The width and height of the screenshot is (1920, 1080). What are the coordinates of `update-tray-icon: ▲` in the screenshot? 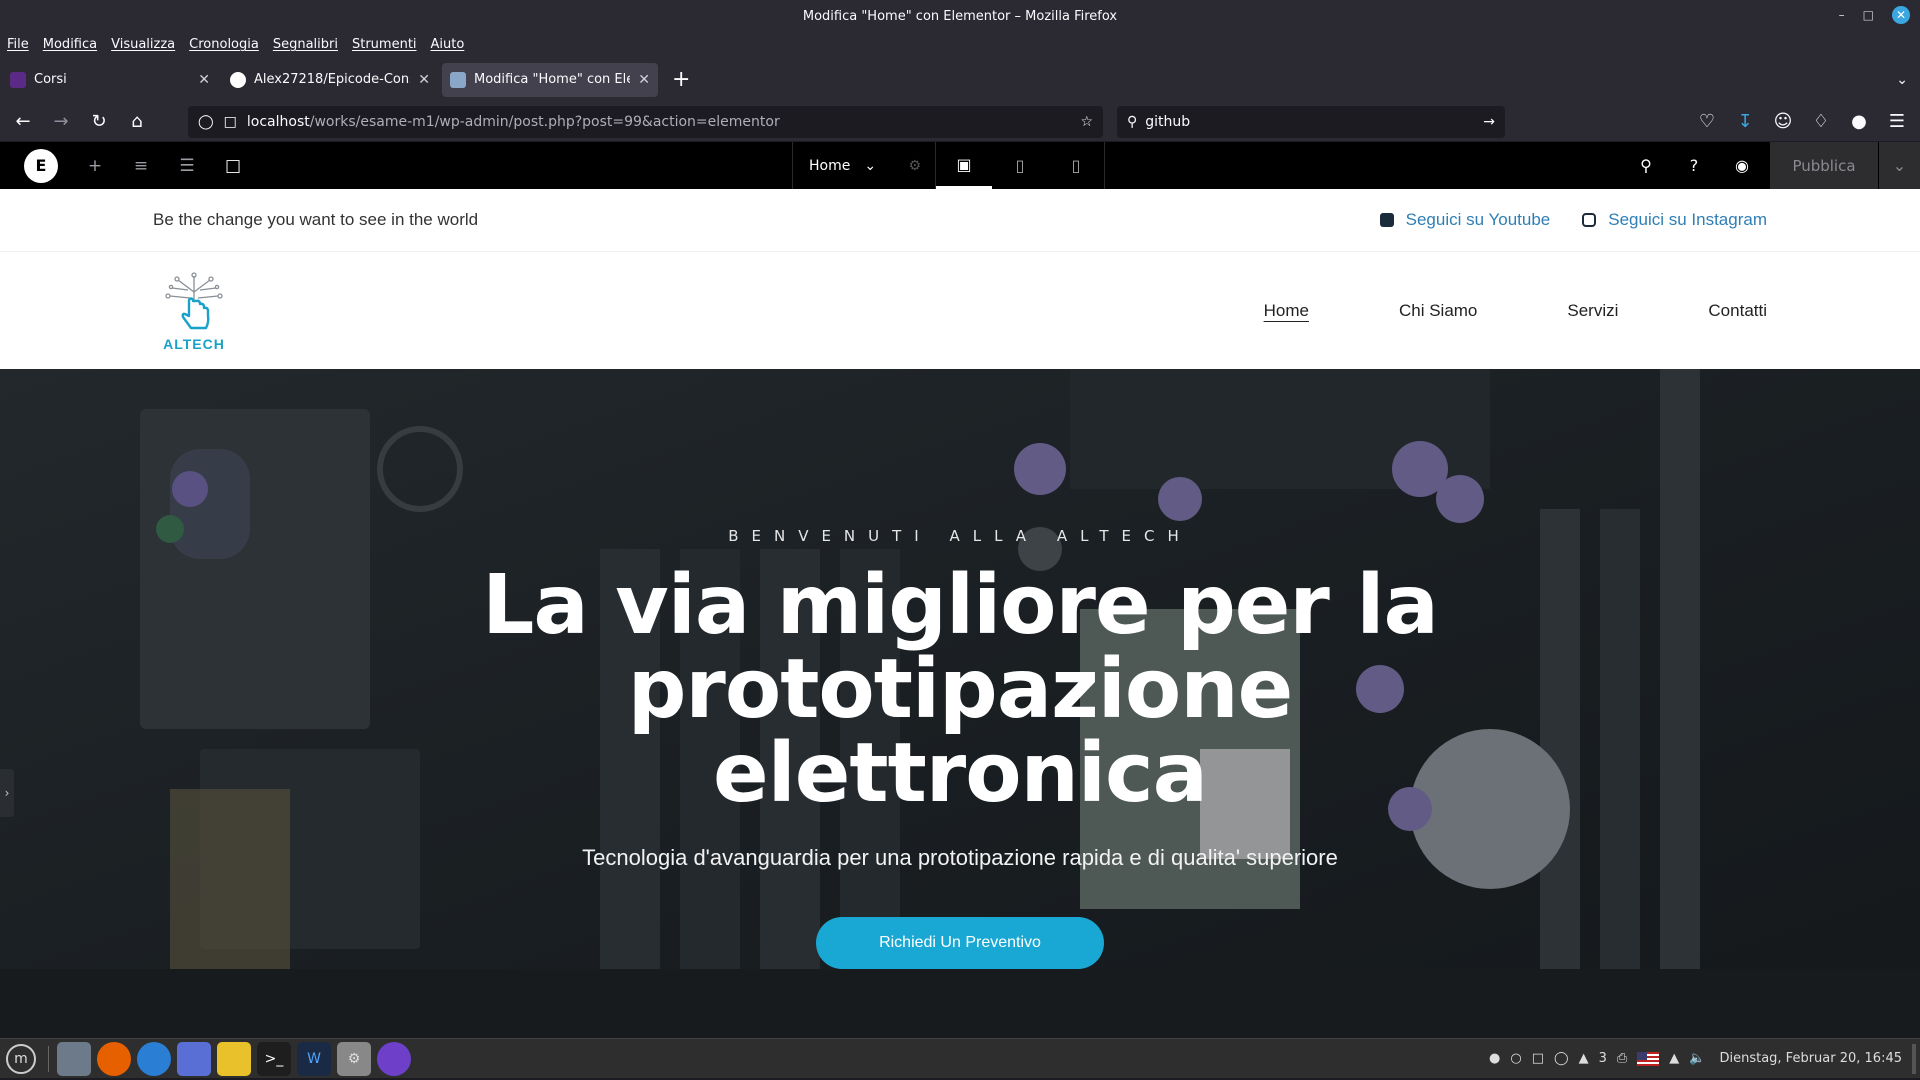 It's located at (1584, 1058).